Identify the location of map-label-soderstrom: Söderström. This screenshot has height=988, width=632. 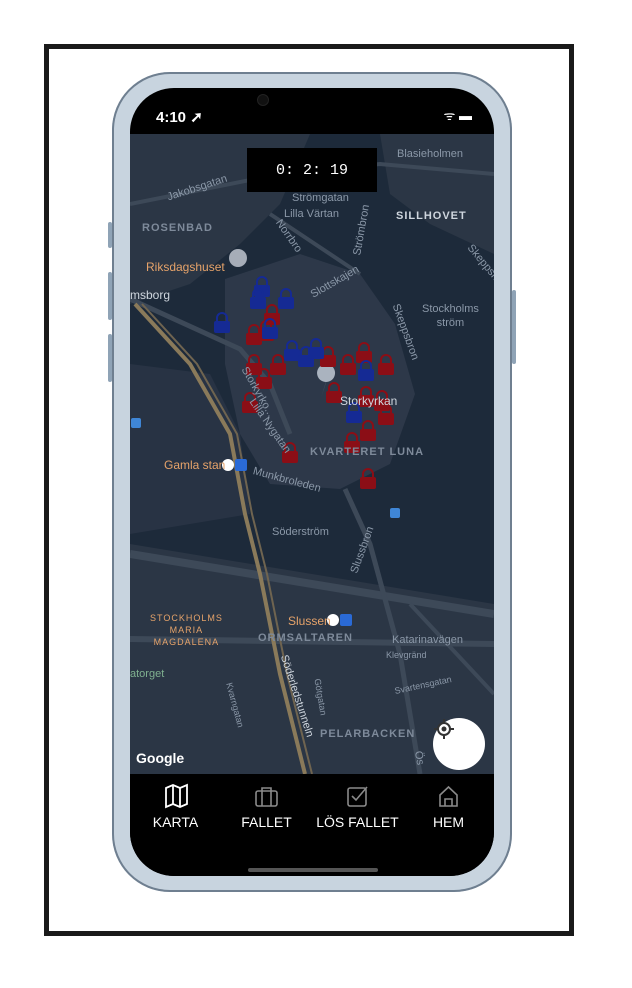
(300, 532).